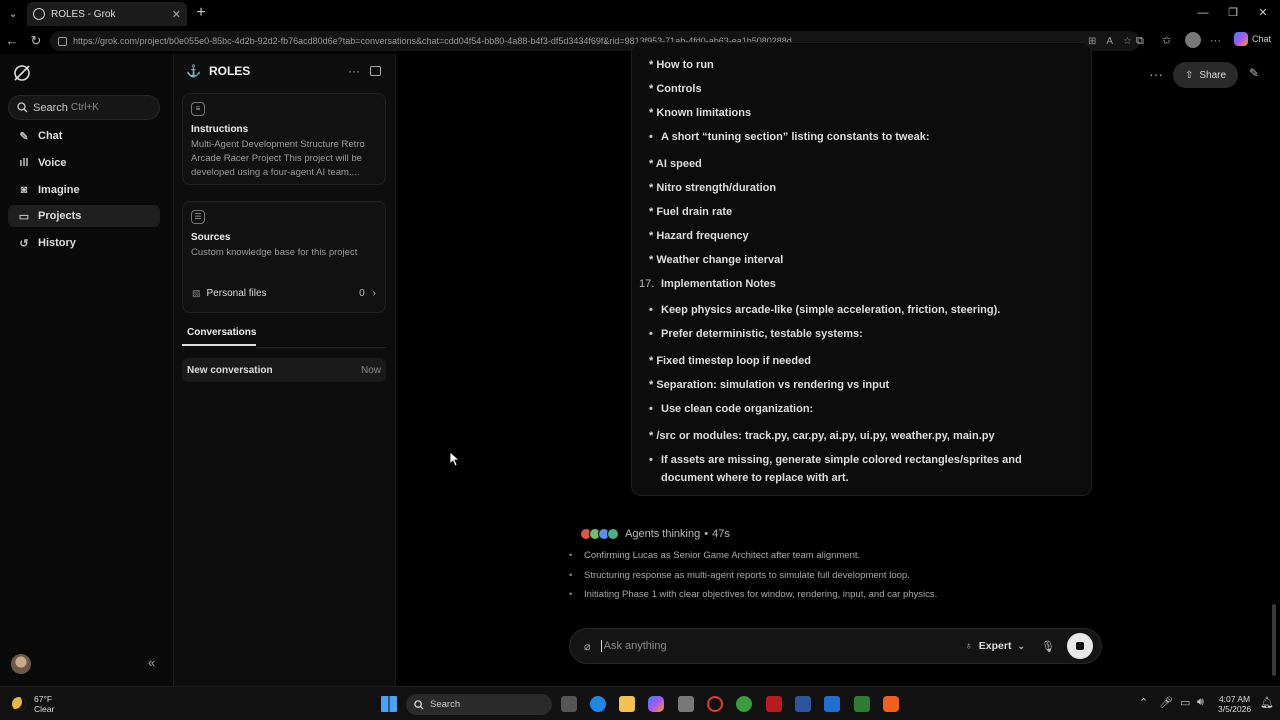  Describe the element at coordinates (62, 41) in the screenshot. I see `site-info-icon` at that location.